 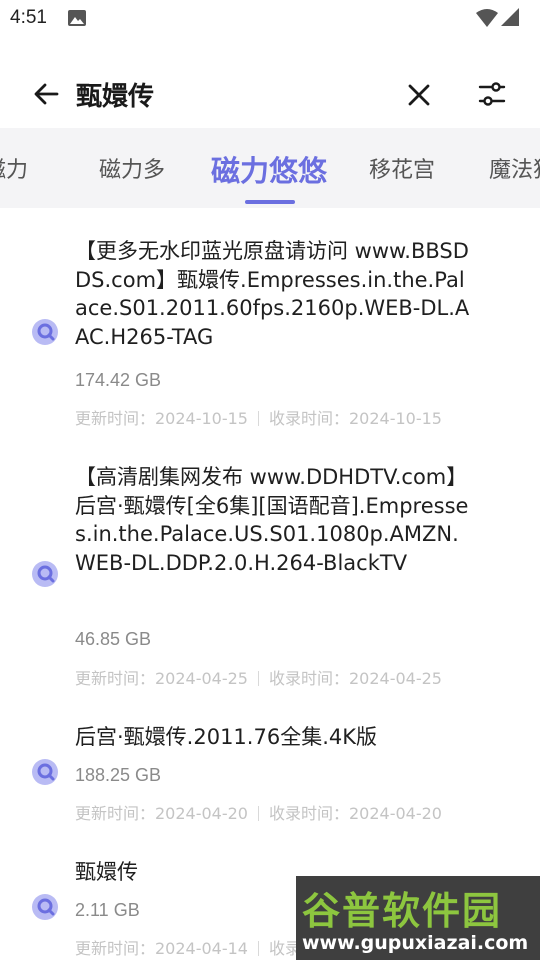 I want to click on image-notification-icon, so click(x=77, y=18).